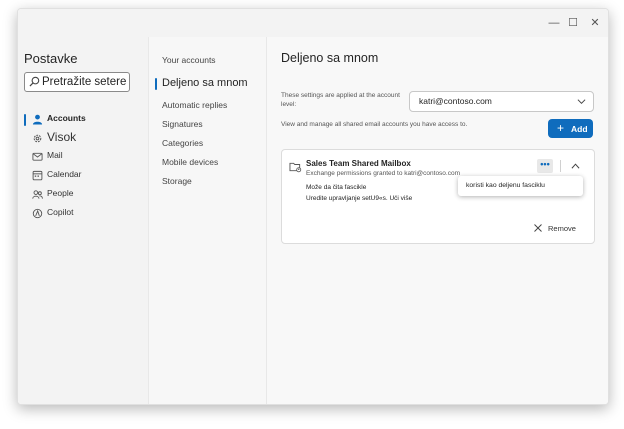 The width and height of the screenshot is (624, 429). Describe the element at coordinates (156, 84) in the screenshot. I see `active-indicator` at that location.